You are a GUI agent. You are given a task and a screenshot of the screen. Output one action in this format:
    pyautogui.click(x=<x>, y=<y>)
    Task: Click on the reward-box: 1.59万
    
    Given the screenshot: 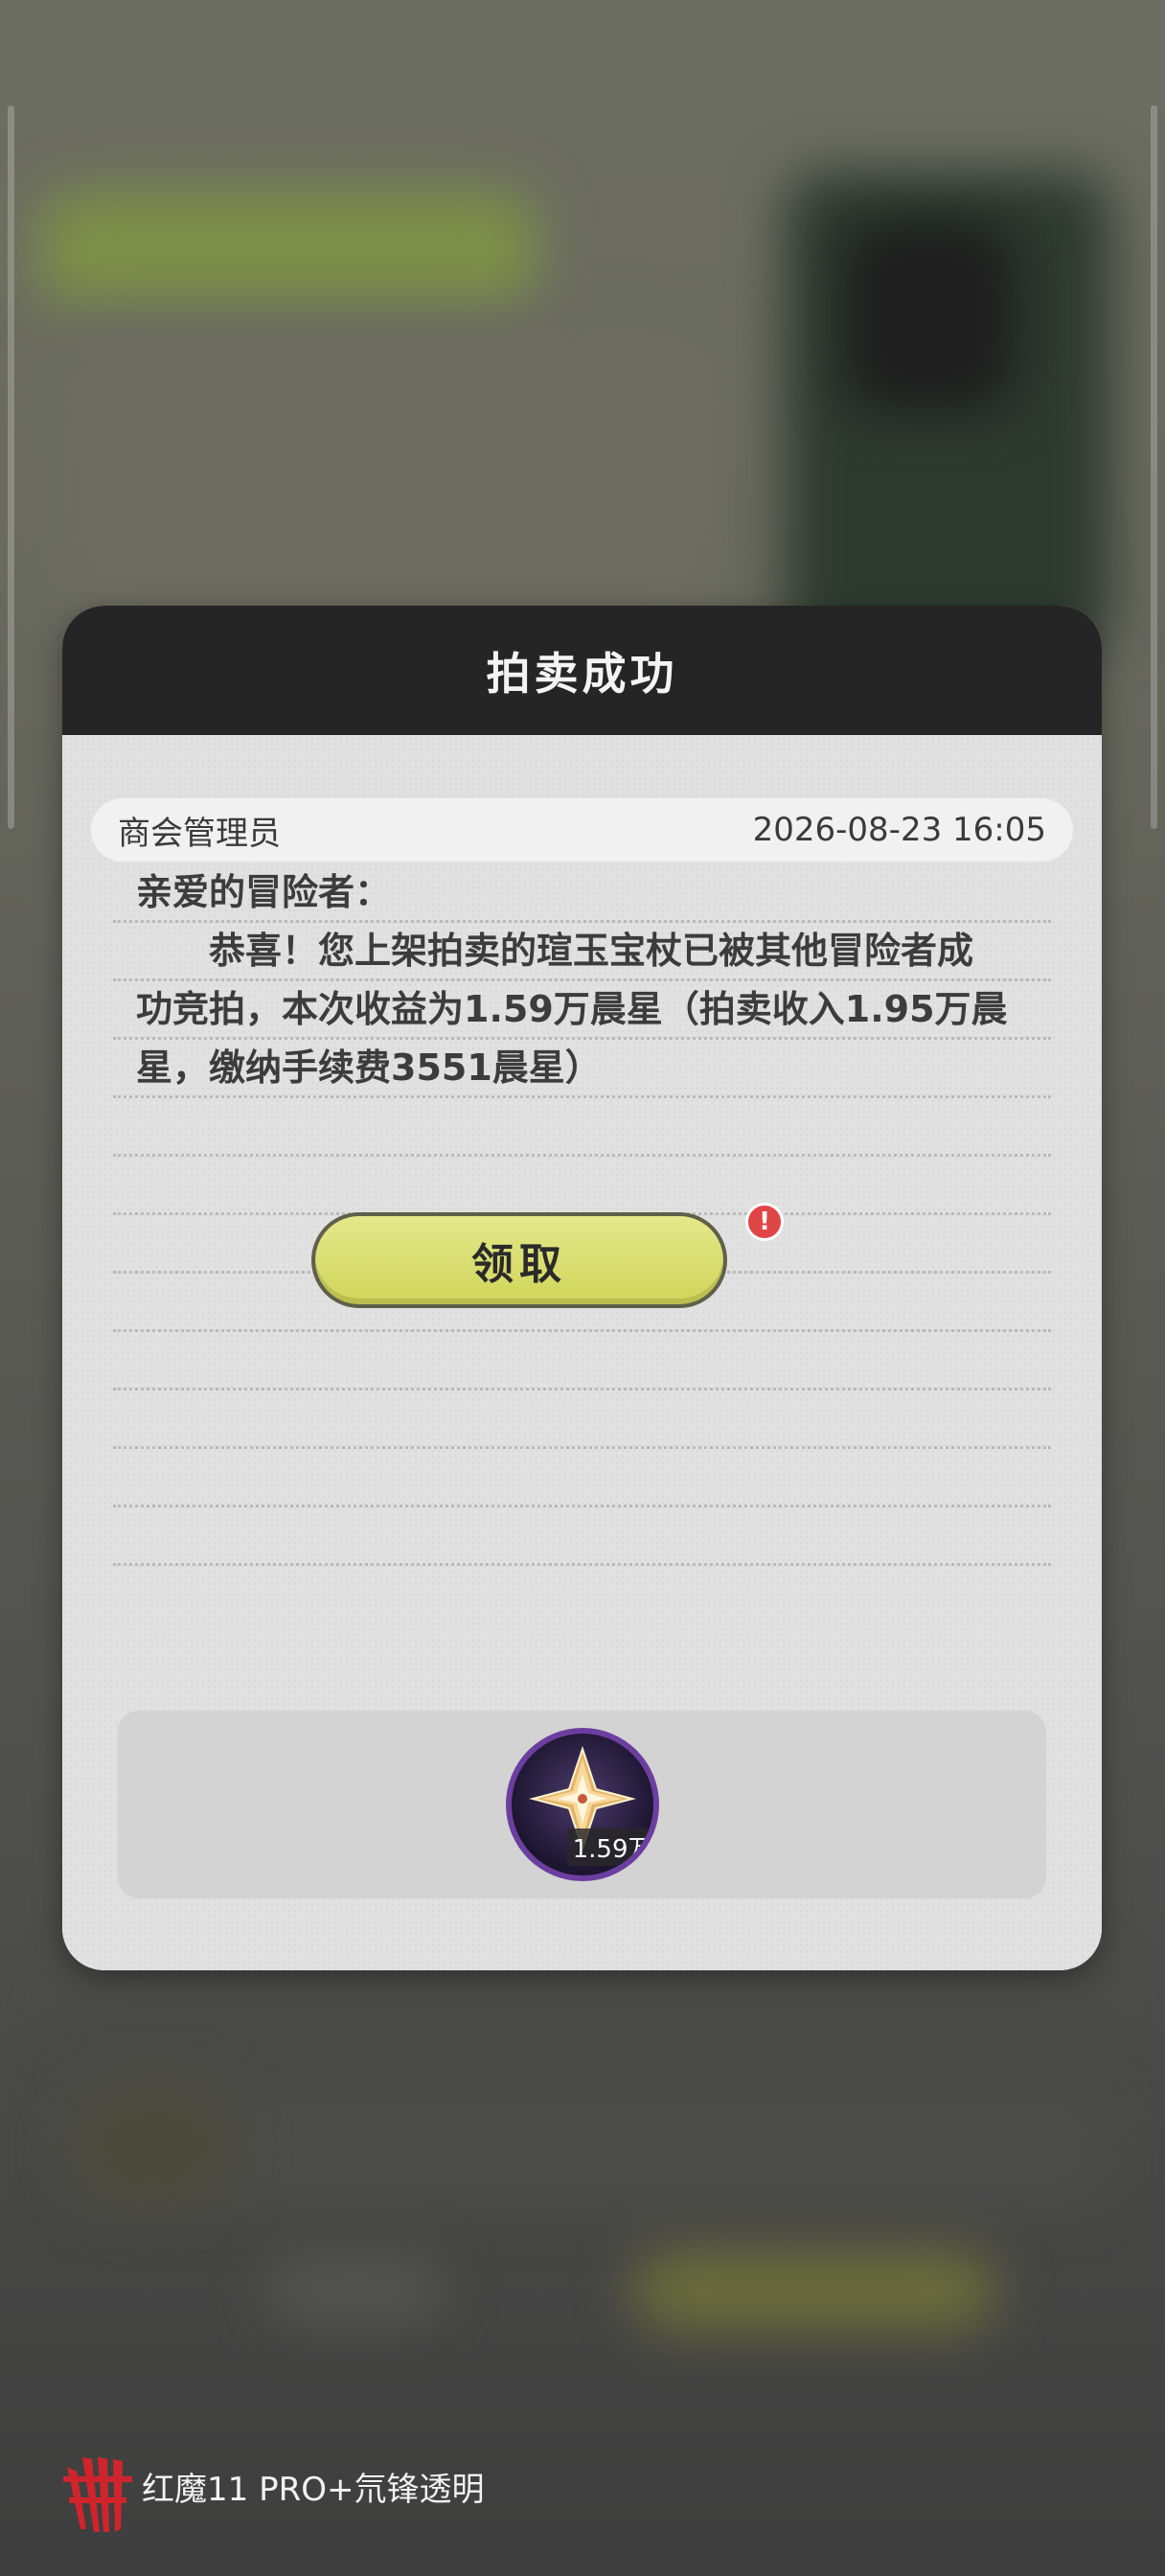 What is the action you would take?
    pyautogui.click(x=582, y=1805)
    